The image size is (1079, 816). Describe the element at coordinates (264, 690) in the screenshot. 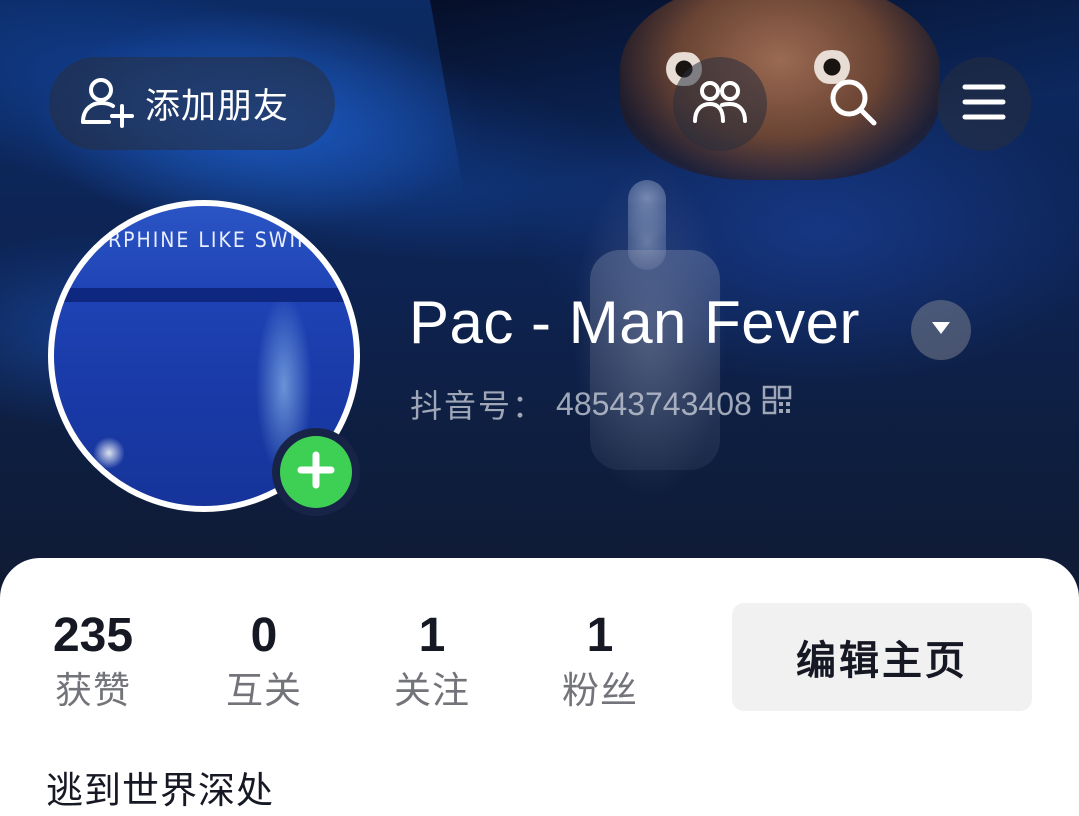

I see `stat-mutual-label: 互关` at that location.